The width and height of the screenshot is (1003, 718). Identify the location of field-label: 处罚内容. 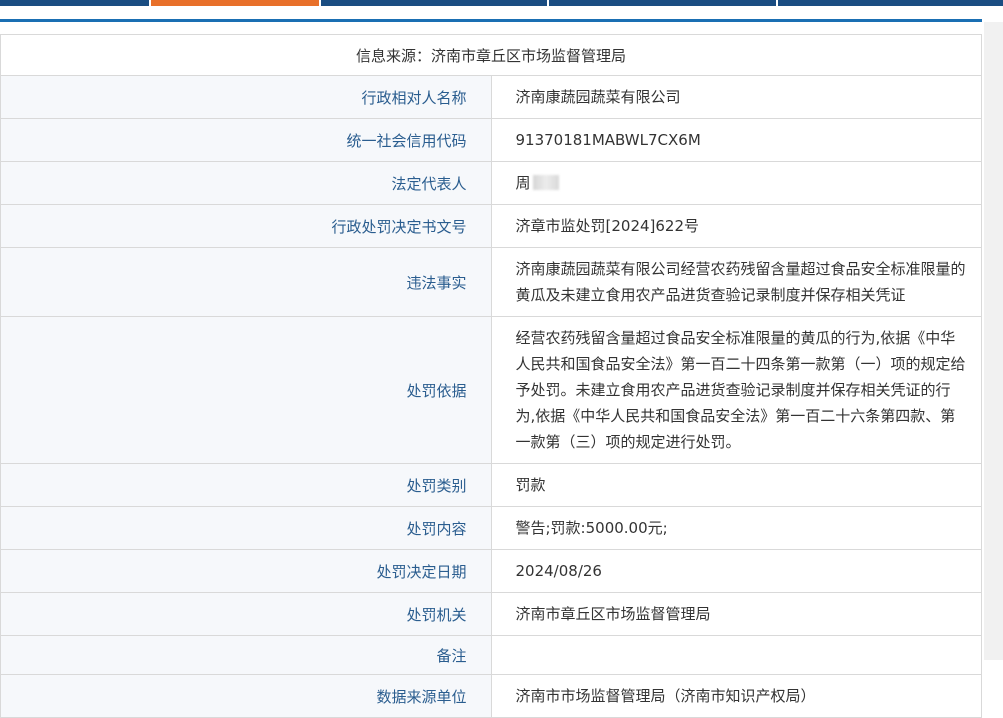
(246, 528).